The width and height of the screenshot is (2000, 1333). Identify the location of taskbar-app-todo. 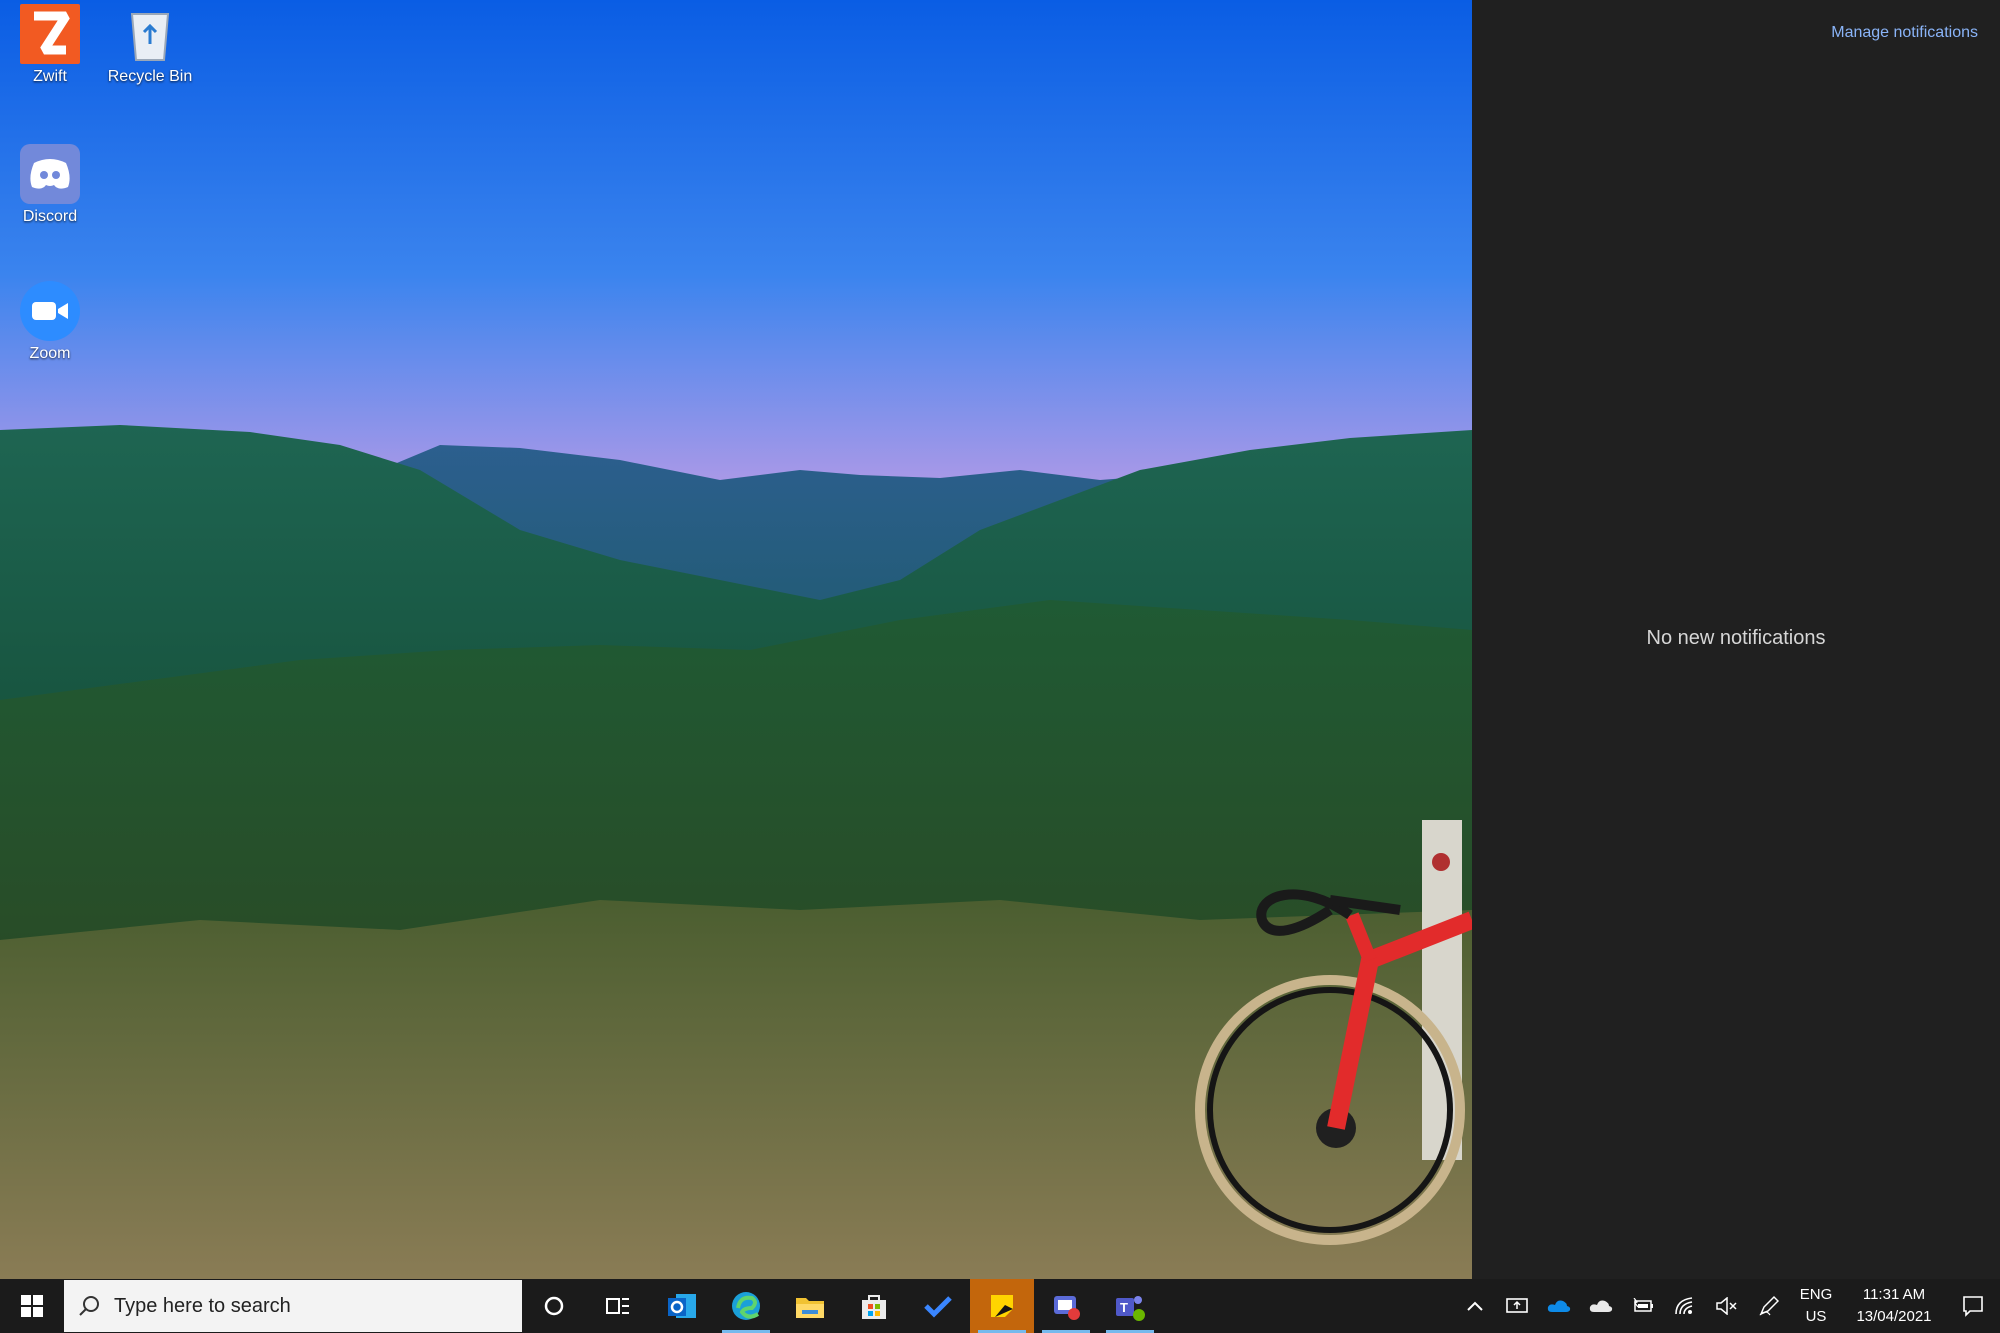
(938, 1306).